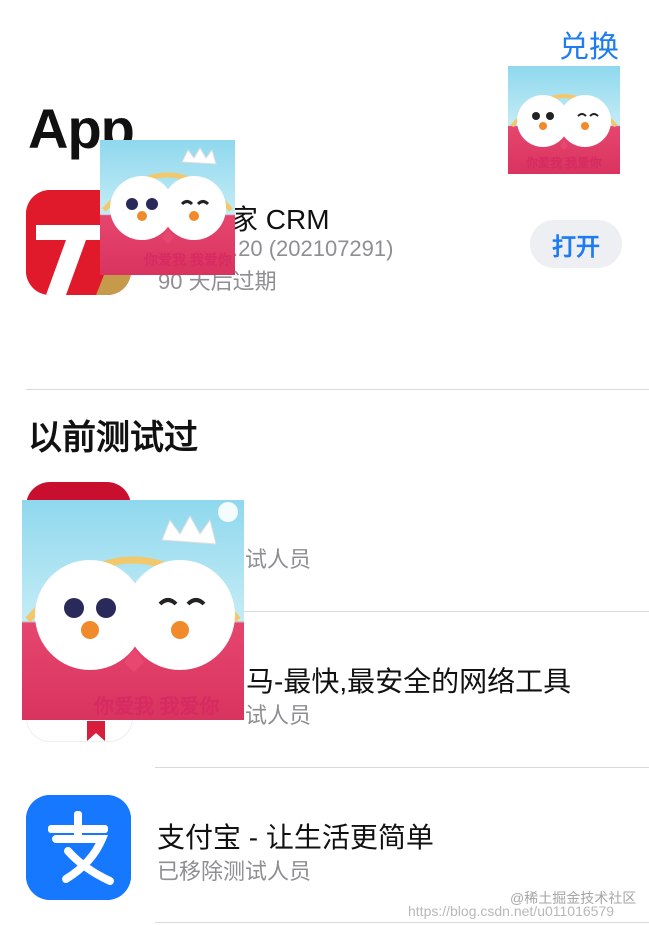  Describe the element at coordinates (337, 389) in the screenshot. I see `section-divider` at that location.